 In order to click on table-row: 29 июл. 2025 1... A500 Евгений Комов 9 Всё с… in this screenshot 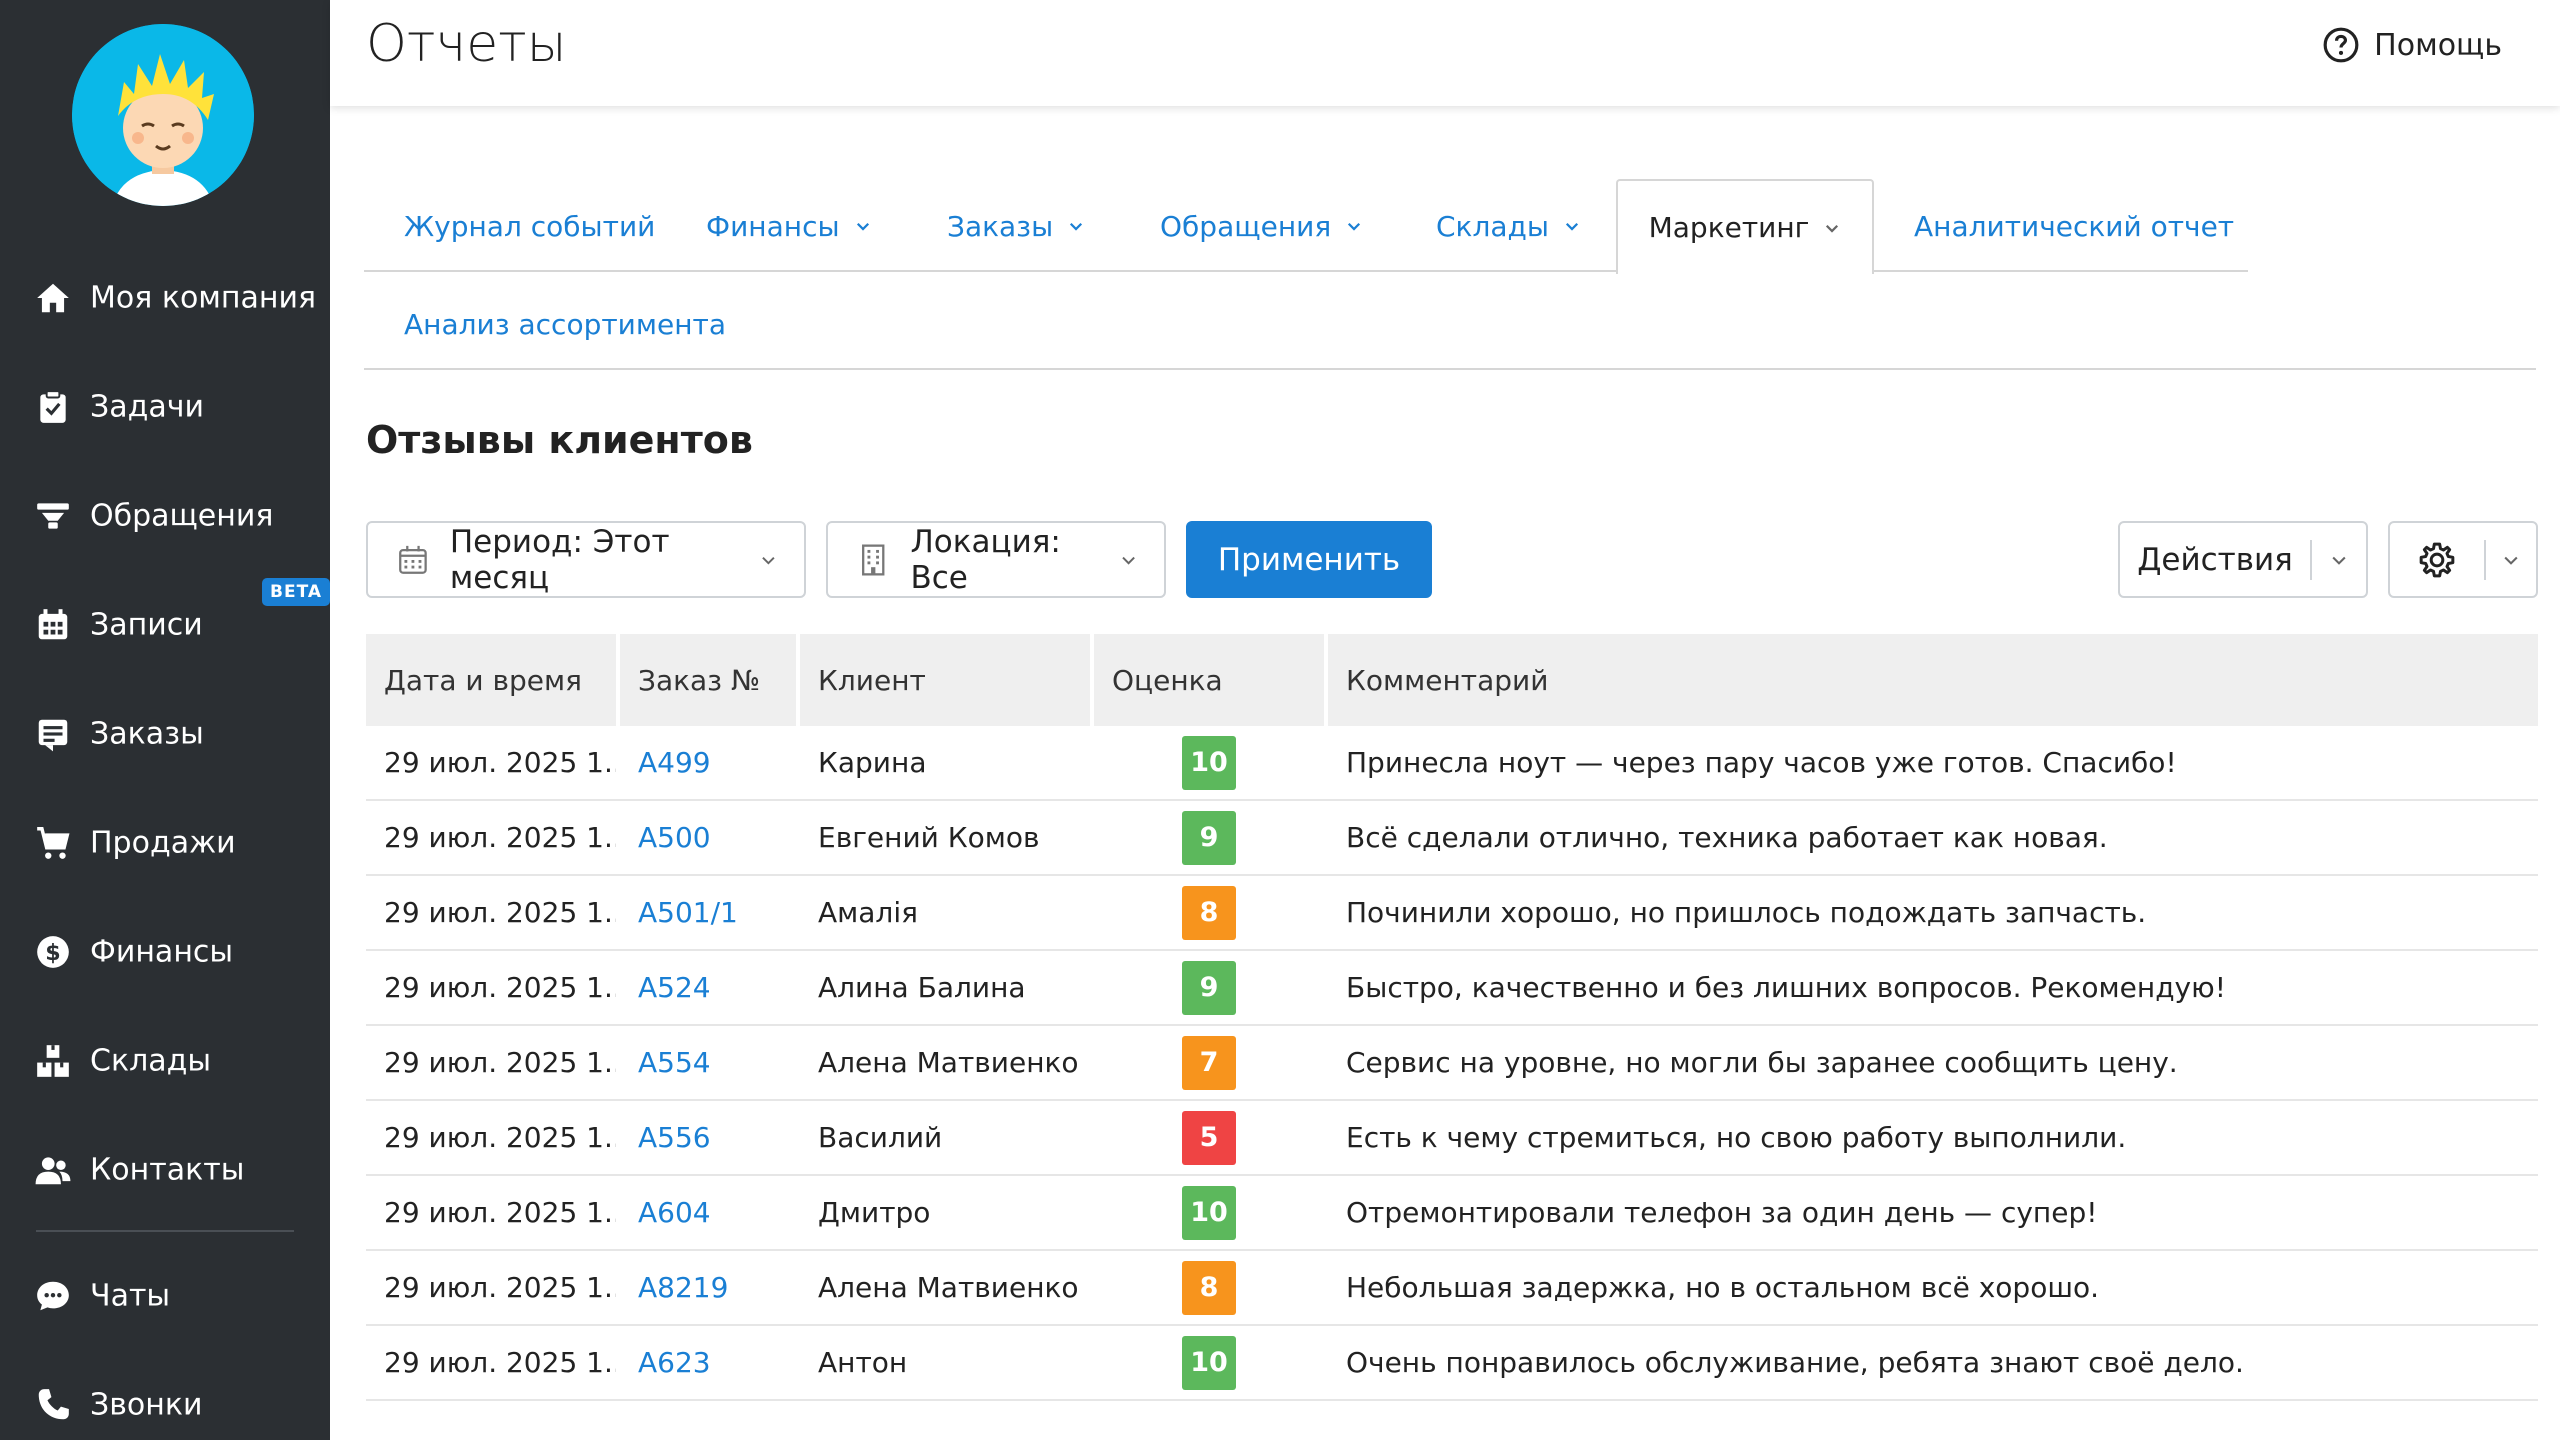, I will do `click(1452, 838)`.